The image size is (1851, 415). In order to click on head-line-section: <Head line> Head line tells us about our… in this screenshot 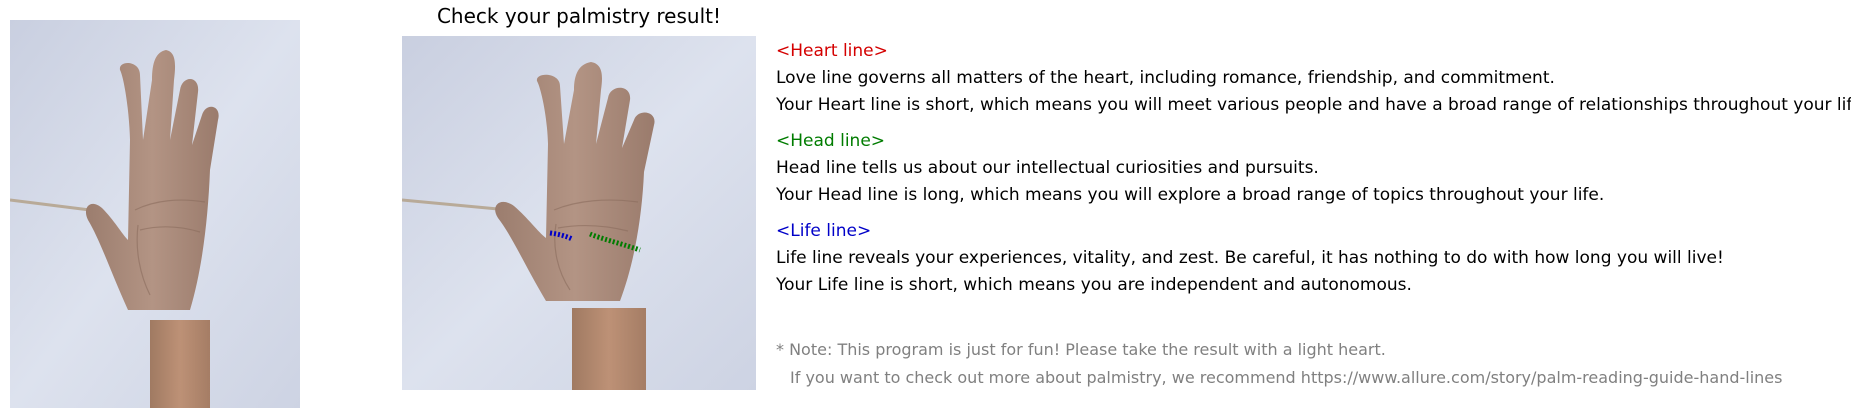, I will do `click(1190, 168)`.